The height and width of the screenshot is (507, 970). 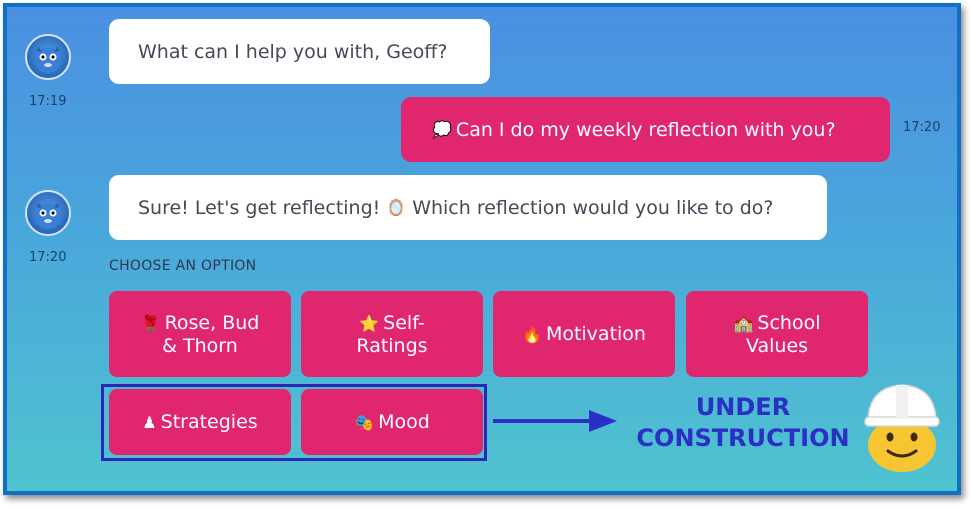 I want to click on fire-icon: 🔥, so click(x=532, y=334).